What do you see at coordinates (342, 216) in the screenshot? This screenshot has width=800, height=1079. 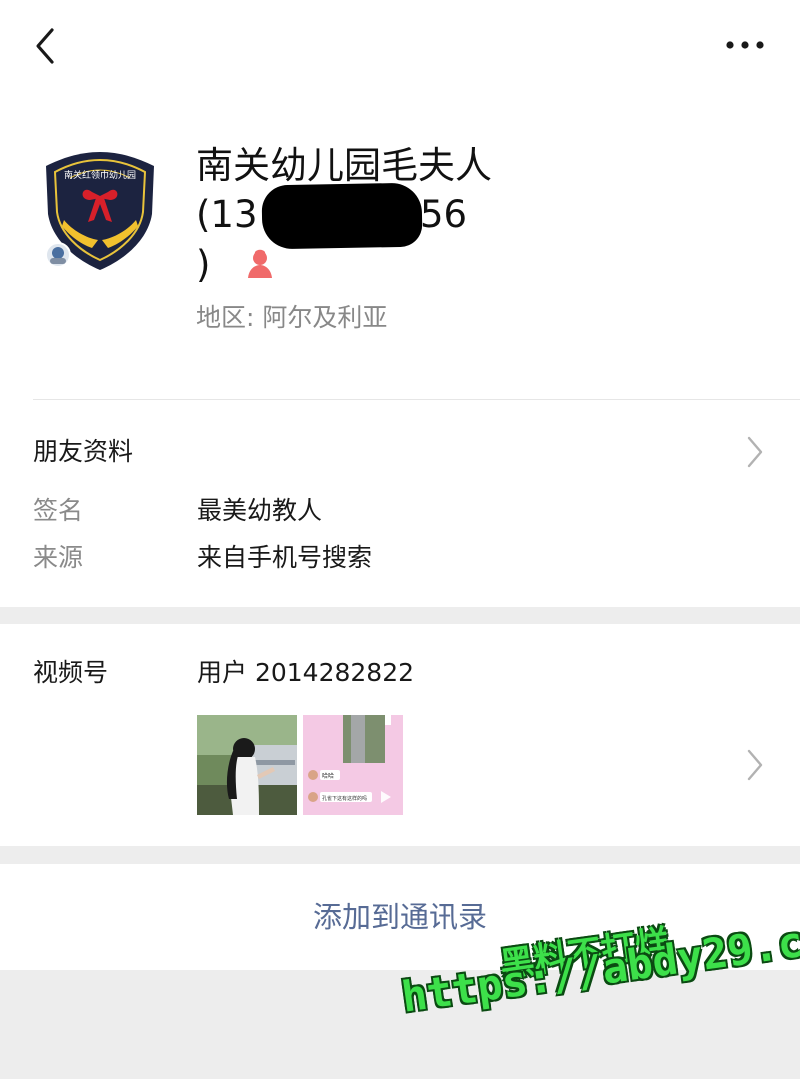 I see `redaction-mark` at bounding box center [342, 216].